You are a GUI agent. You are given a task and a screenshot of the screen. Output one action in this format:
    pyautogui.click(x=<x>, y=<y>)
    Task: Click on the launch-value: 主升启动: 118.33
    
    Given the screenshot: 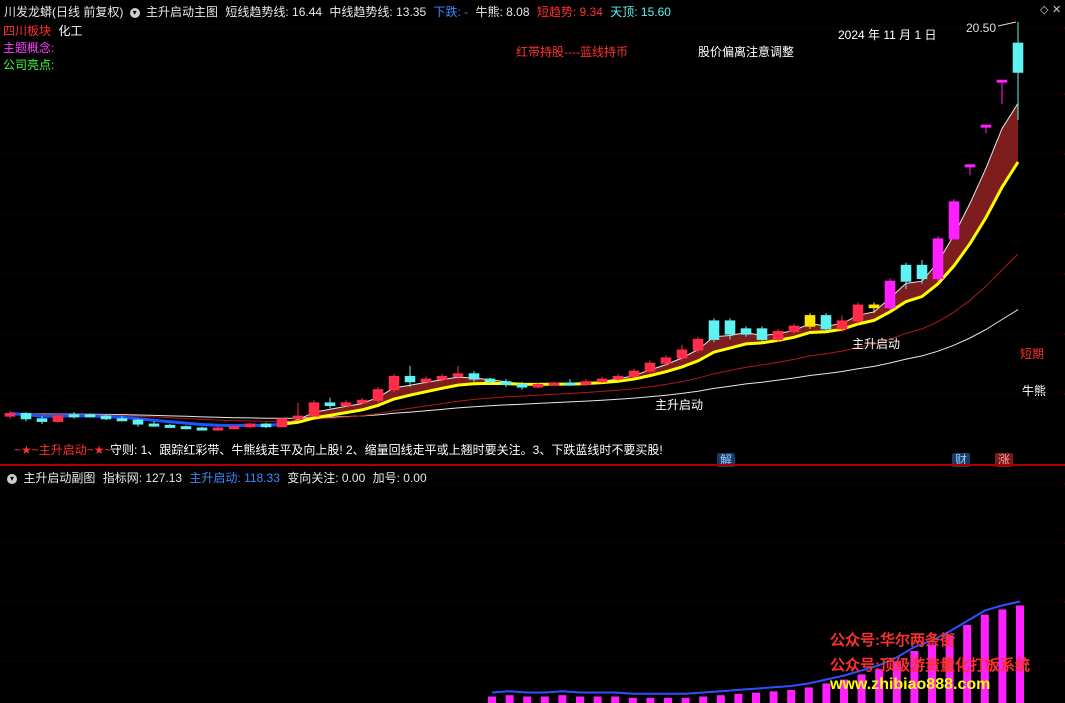 What is the action you would take?
    pyautogui.click(x=234, y=478)
    